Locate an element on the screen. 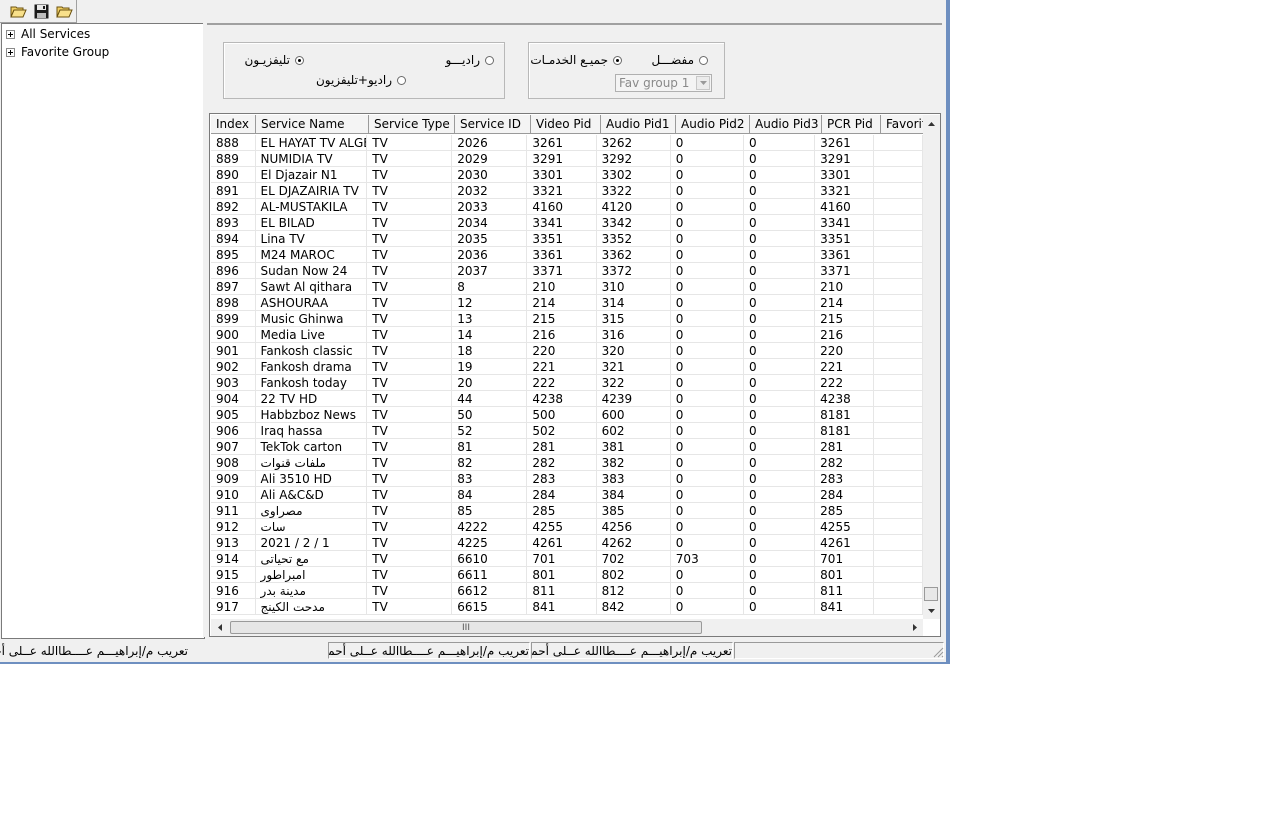 This screenshot has height=834, width=1269. radio-favorite: مفضـــل is located at coordinates (679, 60).